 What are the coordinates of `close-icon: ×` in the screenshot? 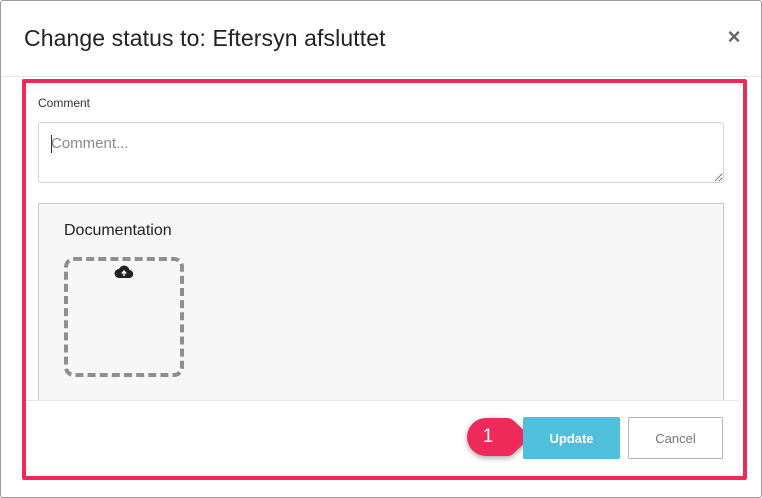 It's located at (734, 37).